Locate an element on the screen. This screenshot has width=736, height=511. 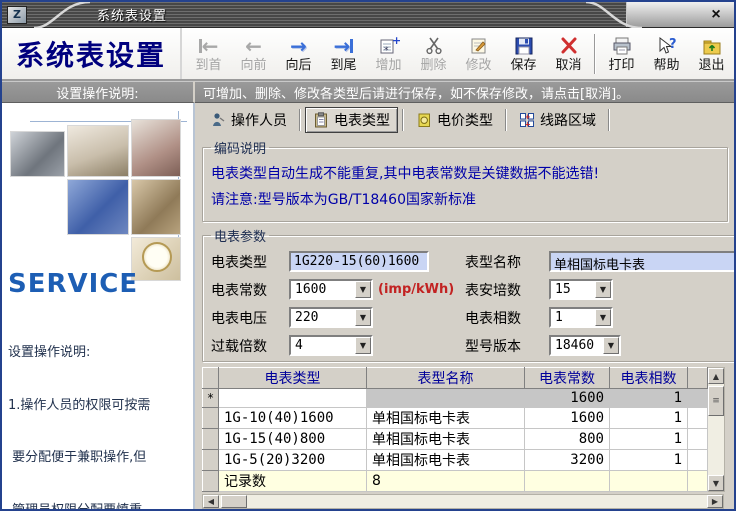
voltage-select: 220 ▼ is located at coordinates (331, 318).